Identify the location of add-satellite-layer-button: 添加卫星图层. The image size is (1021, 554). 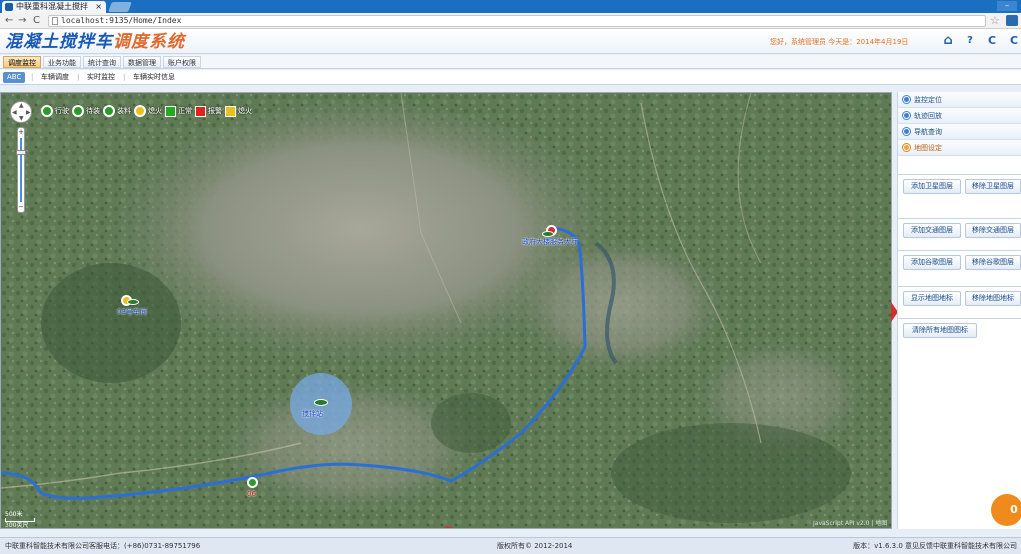
(932, 186).